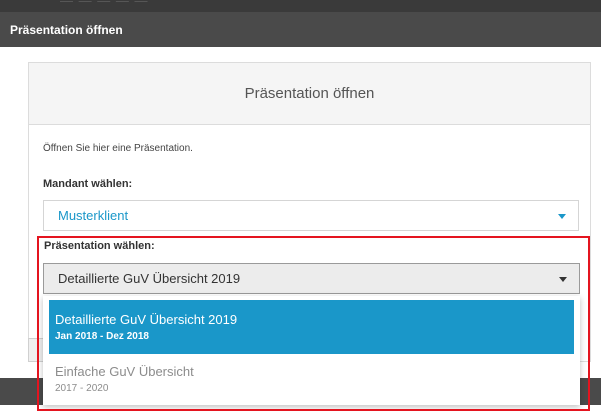 Image resolution: width=601 pixels, height=411 pixels. Describe the element at coordinates (88, 184) in the screenshot. I see `mandant-label: Mandant wählen:` at that location.